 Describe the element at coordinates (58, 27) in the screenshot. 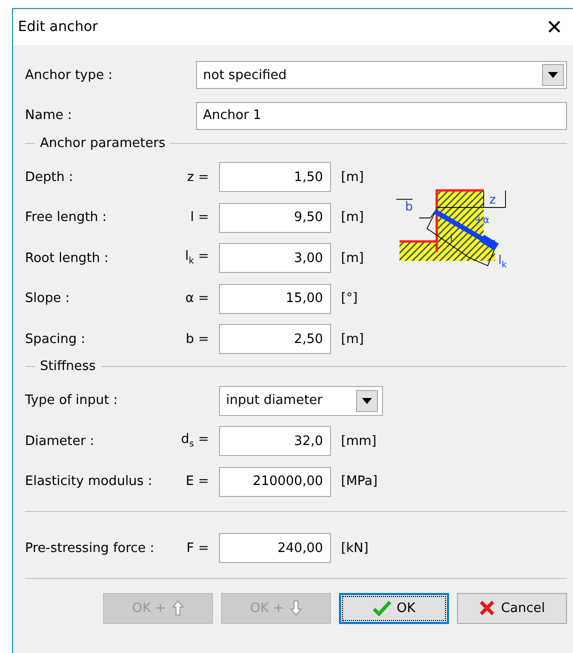

I see `window-title: Edit anchor` at that location.